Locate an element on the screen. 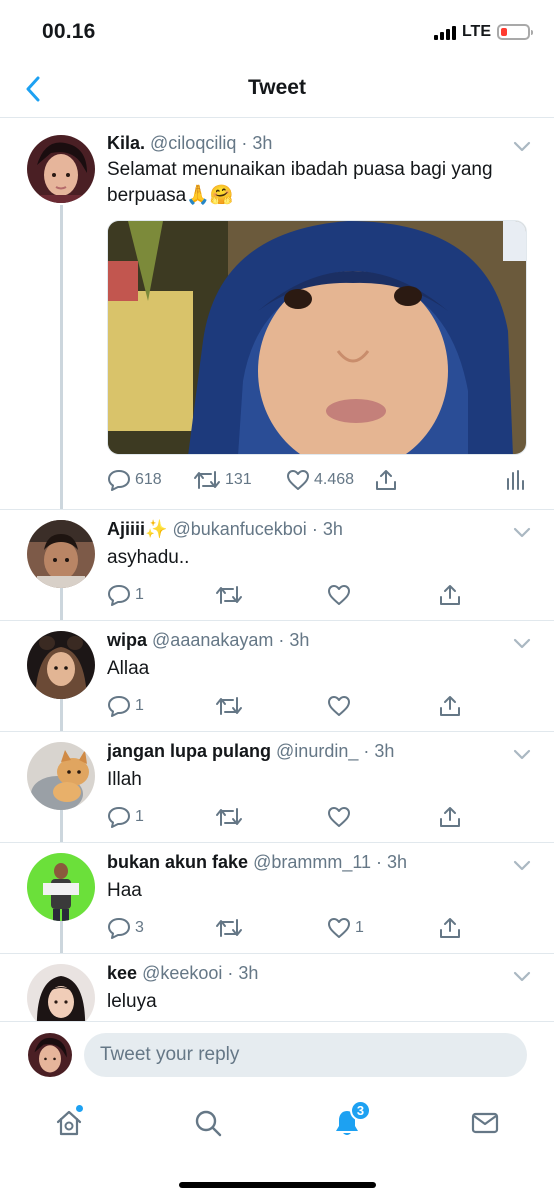  reply-button: 3 is located at coordinates (125, 928).